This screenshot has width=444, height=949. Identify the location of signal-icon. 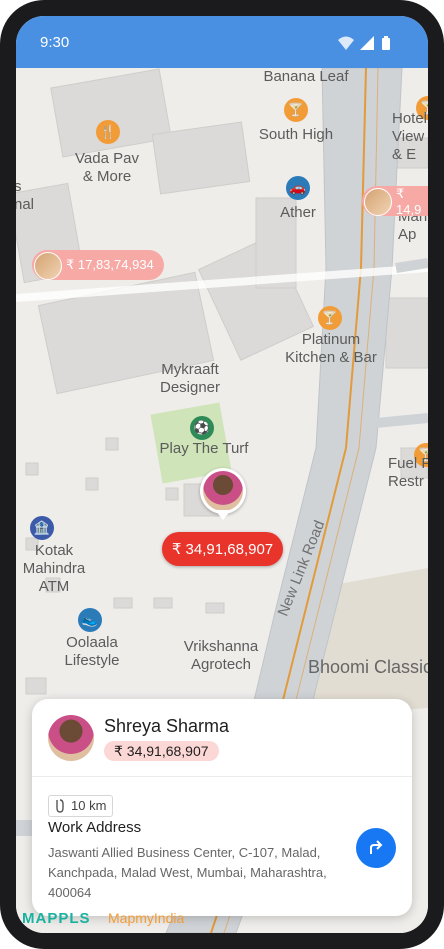
(367, 43).